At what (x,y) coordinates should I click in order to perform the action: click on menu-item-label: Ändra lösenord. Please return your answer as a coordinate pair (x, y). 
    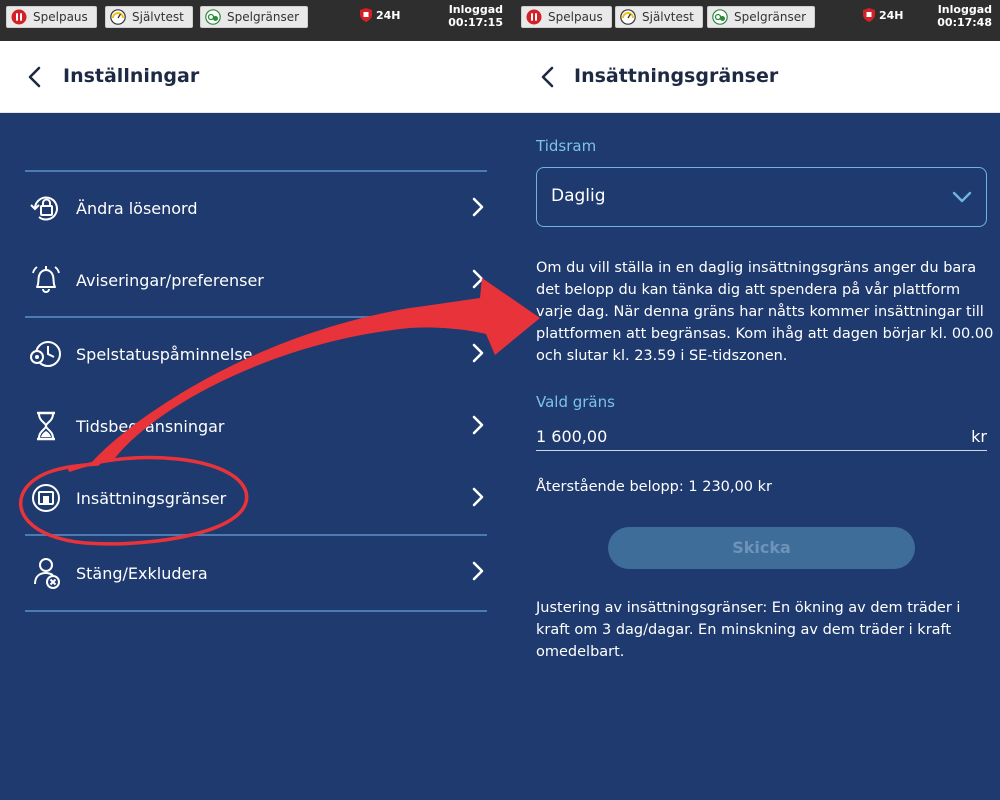
    Looking at the image, I should click on (137, 208).